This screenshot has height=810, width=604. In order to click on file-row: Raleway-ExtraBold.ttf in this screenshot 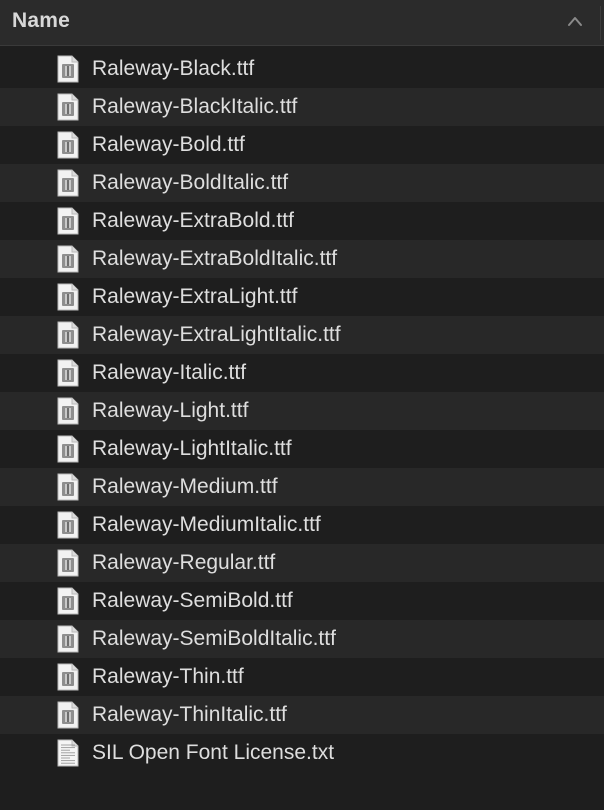, I will do `click(302, 221)`.